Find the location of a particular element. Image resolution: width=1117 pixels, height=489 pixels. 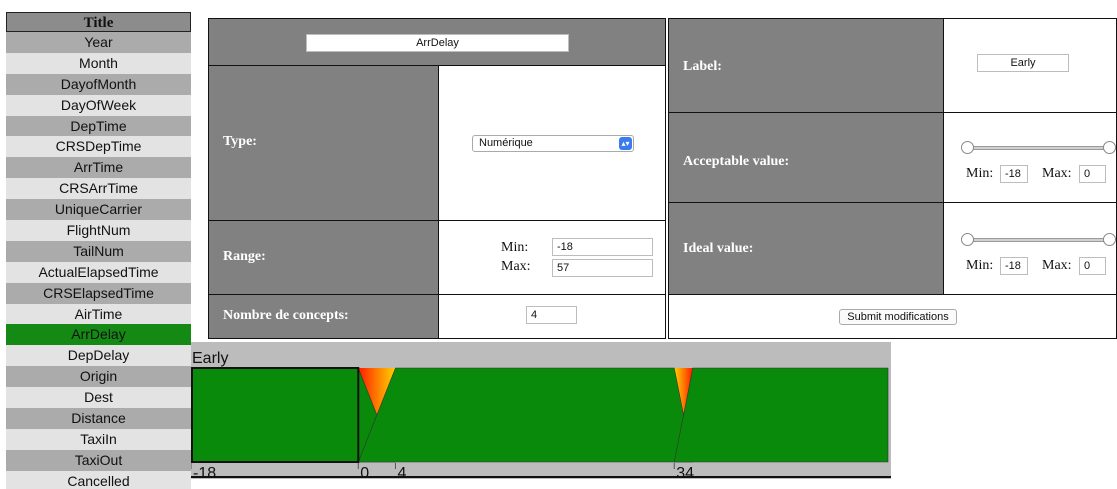

attribute-item-crselapsedtime: CRSElapsedTime is located at coordinates (98, 293).